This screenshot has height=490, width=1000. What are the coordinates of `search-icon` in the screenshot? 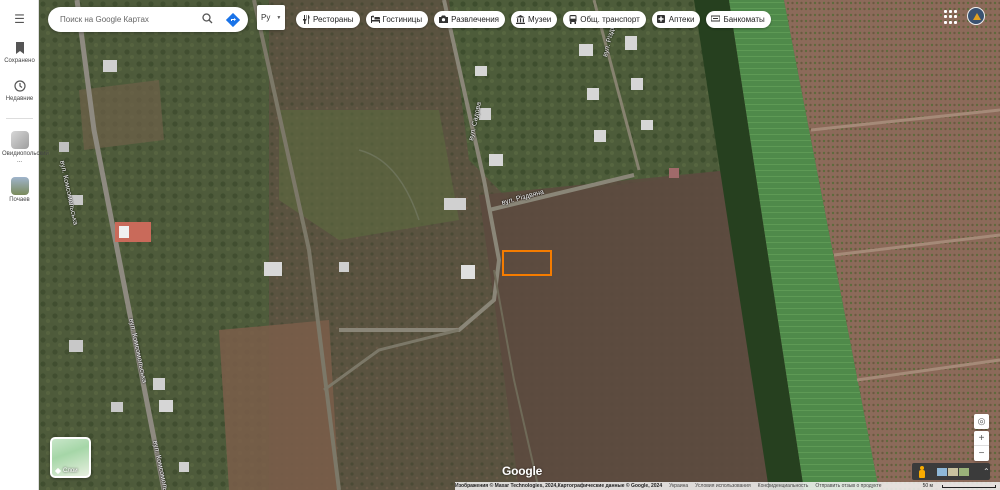 It's located at (207, 19).